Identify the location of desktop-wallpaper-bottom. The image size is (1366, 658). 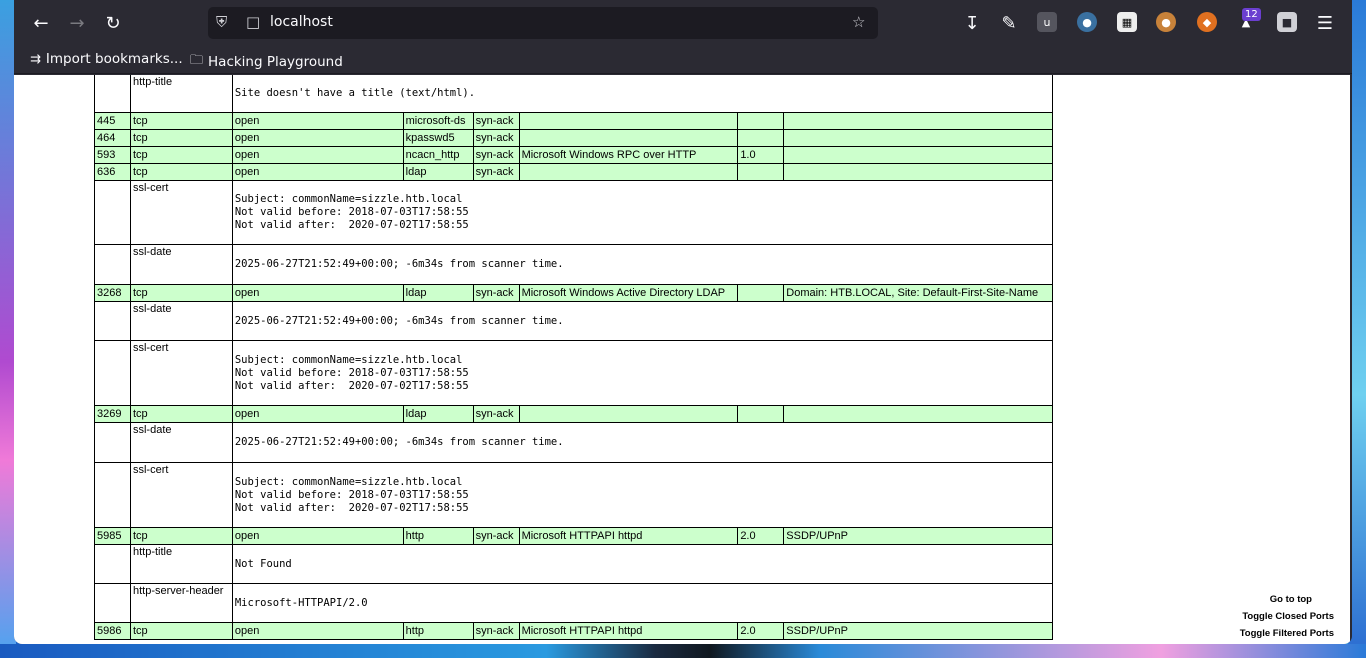
(683, 651).